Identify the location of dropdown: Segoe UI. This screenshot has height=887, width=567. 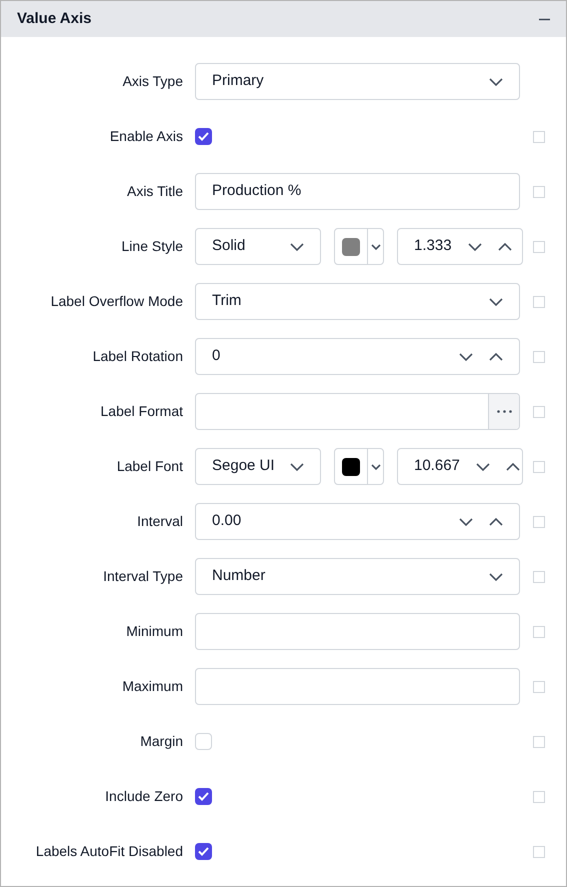
(258, 466).